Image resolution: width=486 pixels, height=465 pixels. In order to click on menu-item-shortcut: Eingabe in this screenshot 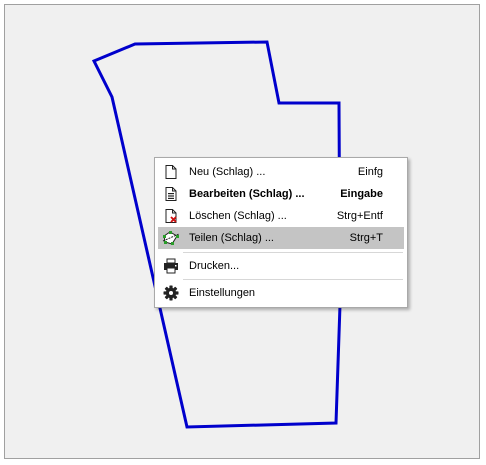, I will do `click(361, 194)`.